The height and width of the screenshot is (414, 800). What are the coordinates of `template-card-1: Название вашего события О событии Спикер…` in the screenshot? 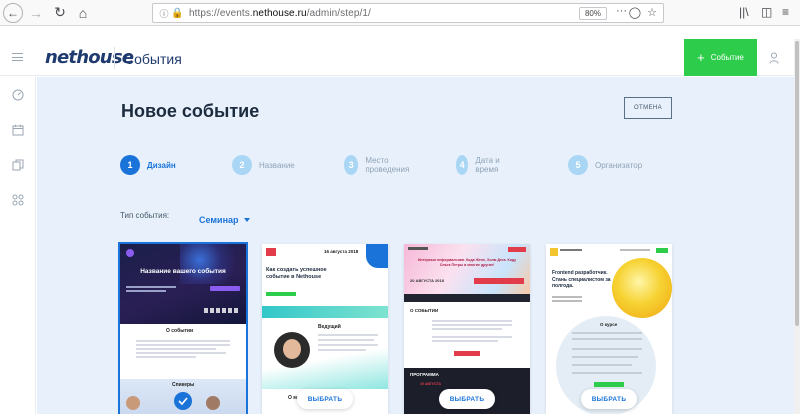 It's located at (183, 328).